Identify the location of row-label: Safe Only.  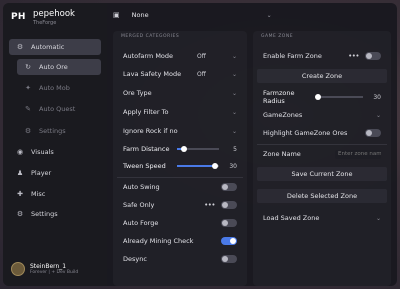
(139, 205).